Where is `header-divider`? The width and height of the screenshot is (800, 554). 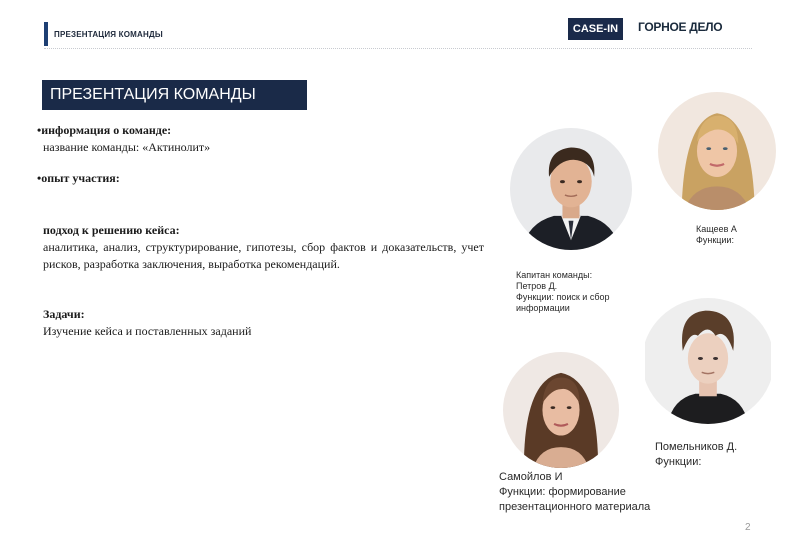 header-divider is located at coordinates (398, 48).